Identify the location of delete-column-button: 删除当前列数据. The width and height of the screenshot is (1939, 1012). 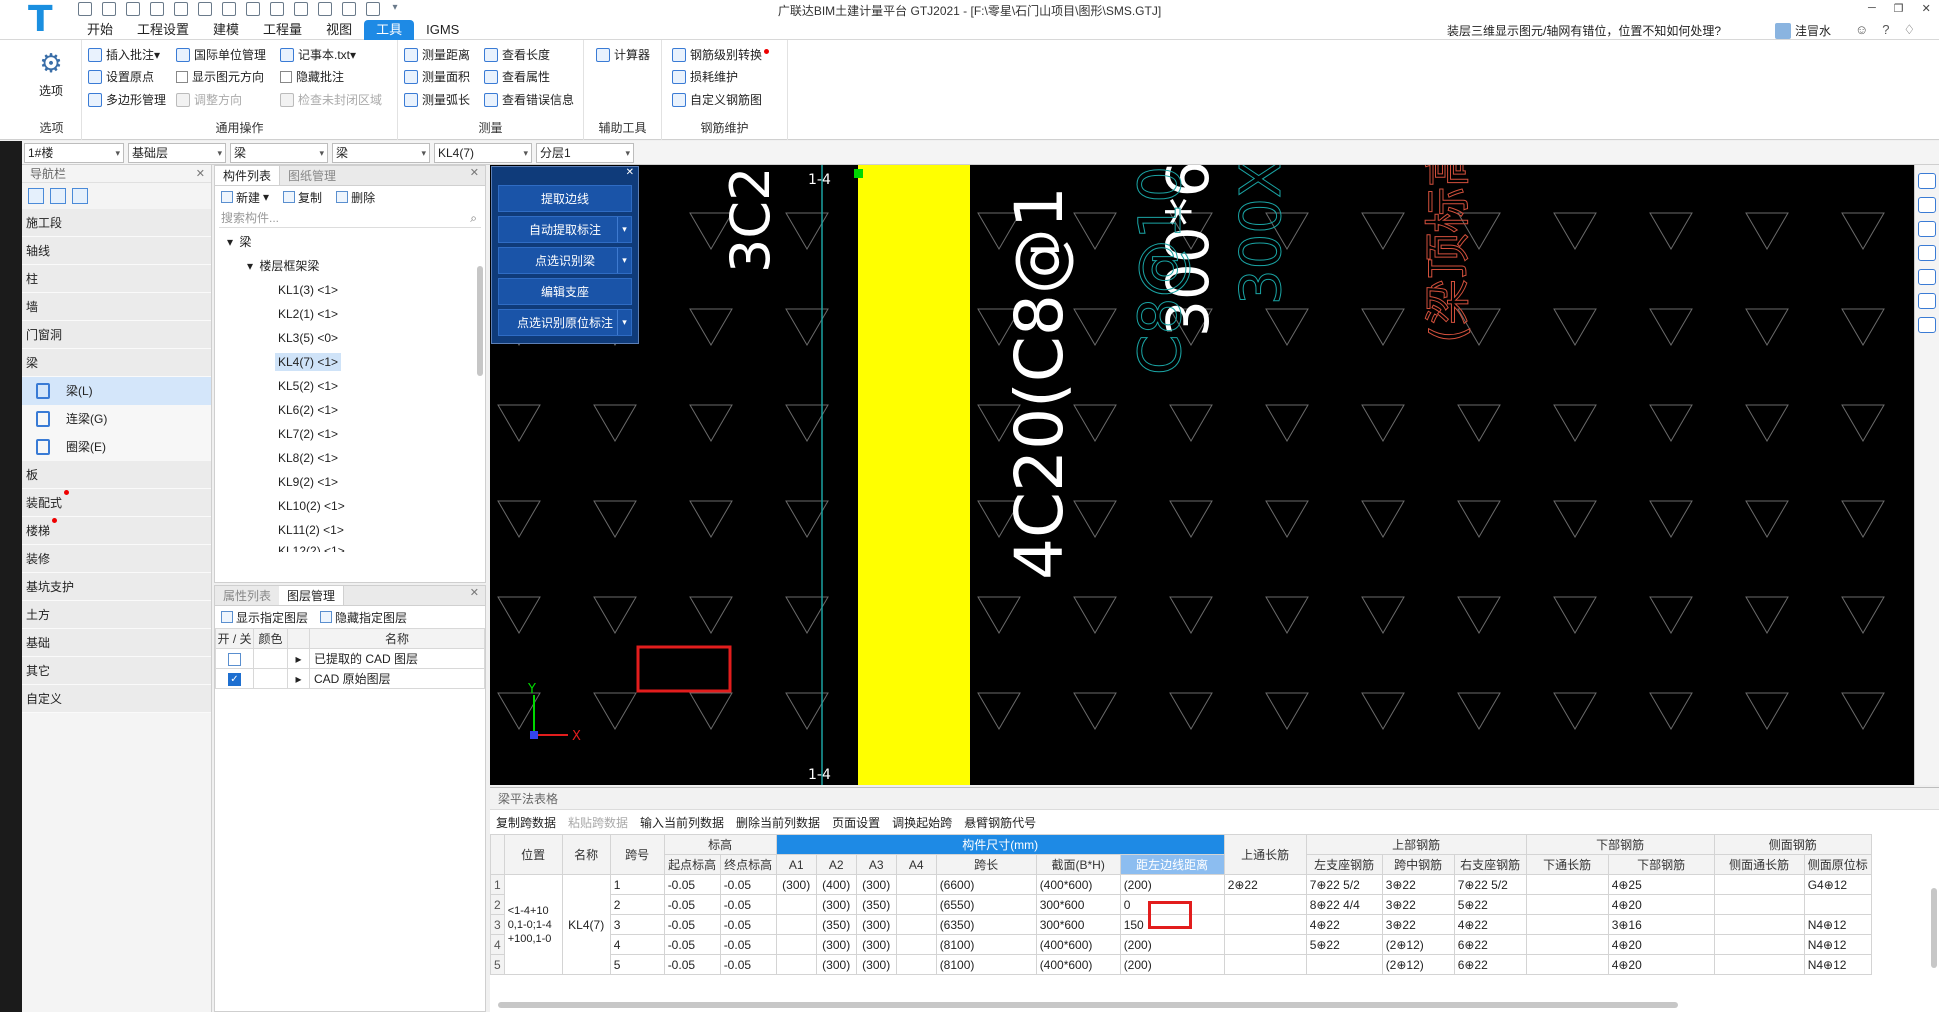
(778, 822).